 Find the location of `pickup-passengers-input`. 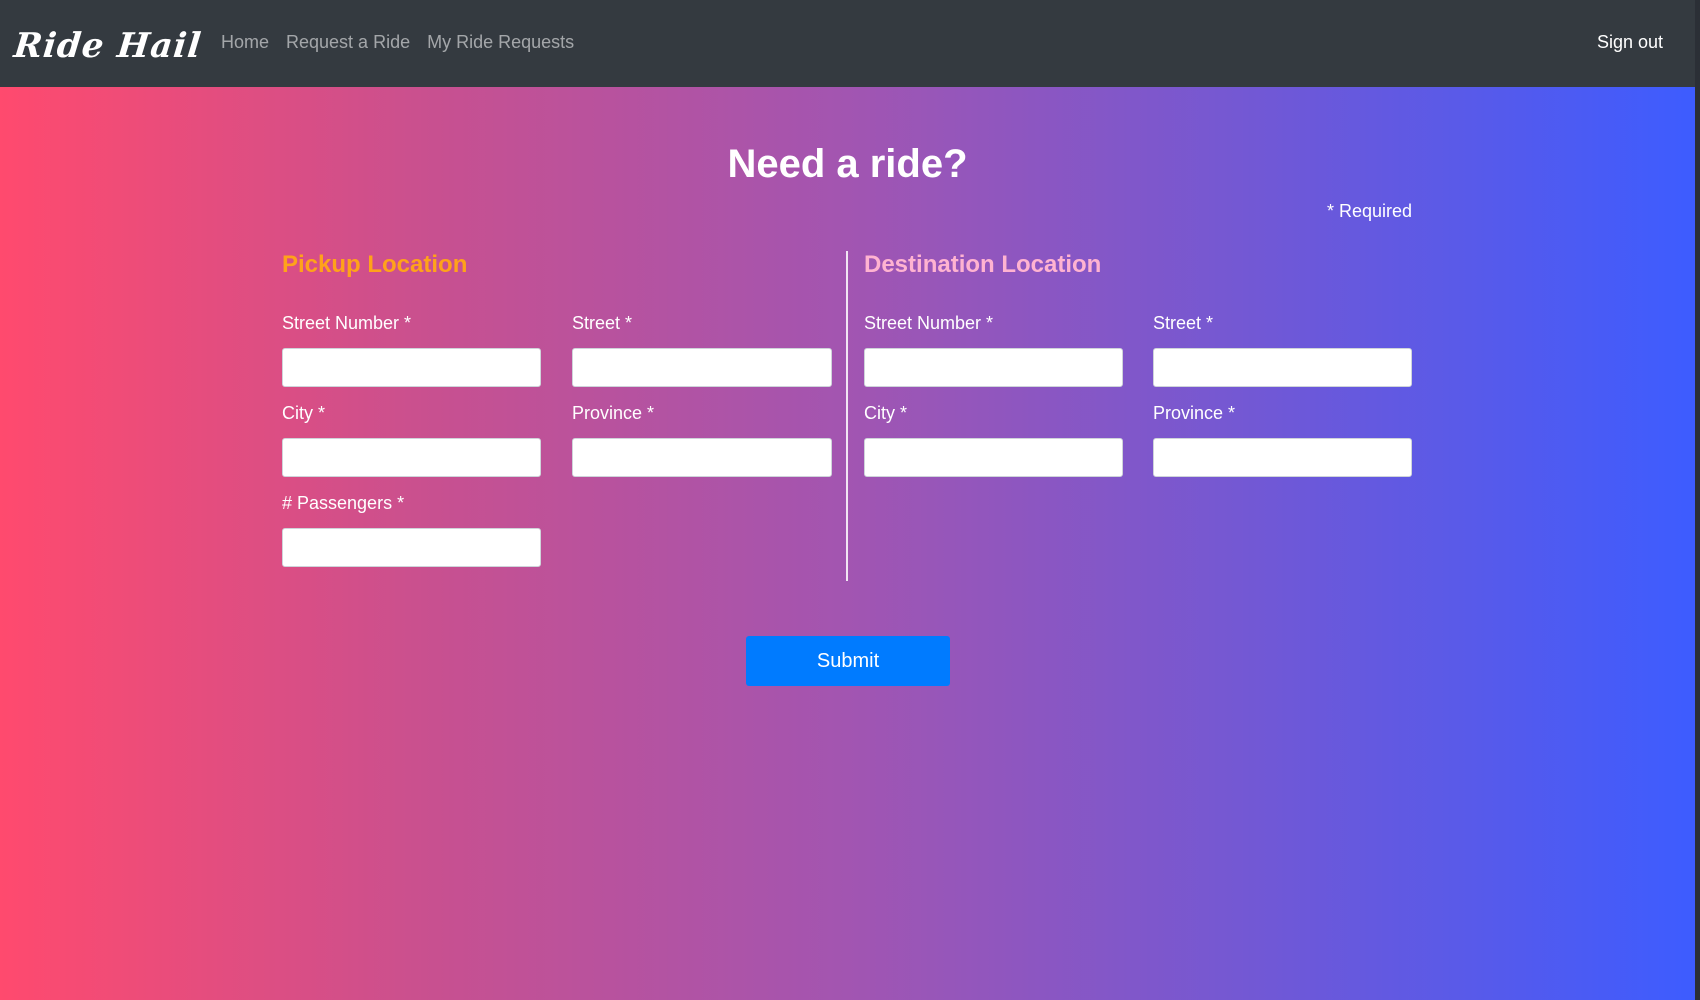

pickup-passengers-input is located at coordinates (411, 547).